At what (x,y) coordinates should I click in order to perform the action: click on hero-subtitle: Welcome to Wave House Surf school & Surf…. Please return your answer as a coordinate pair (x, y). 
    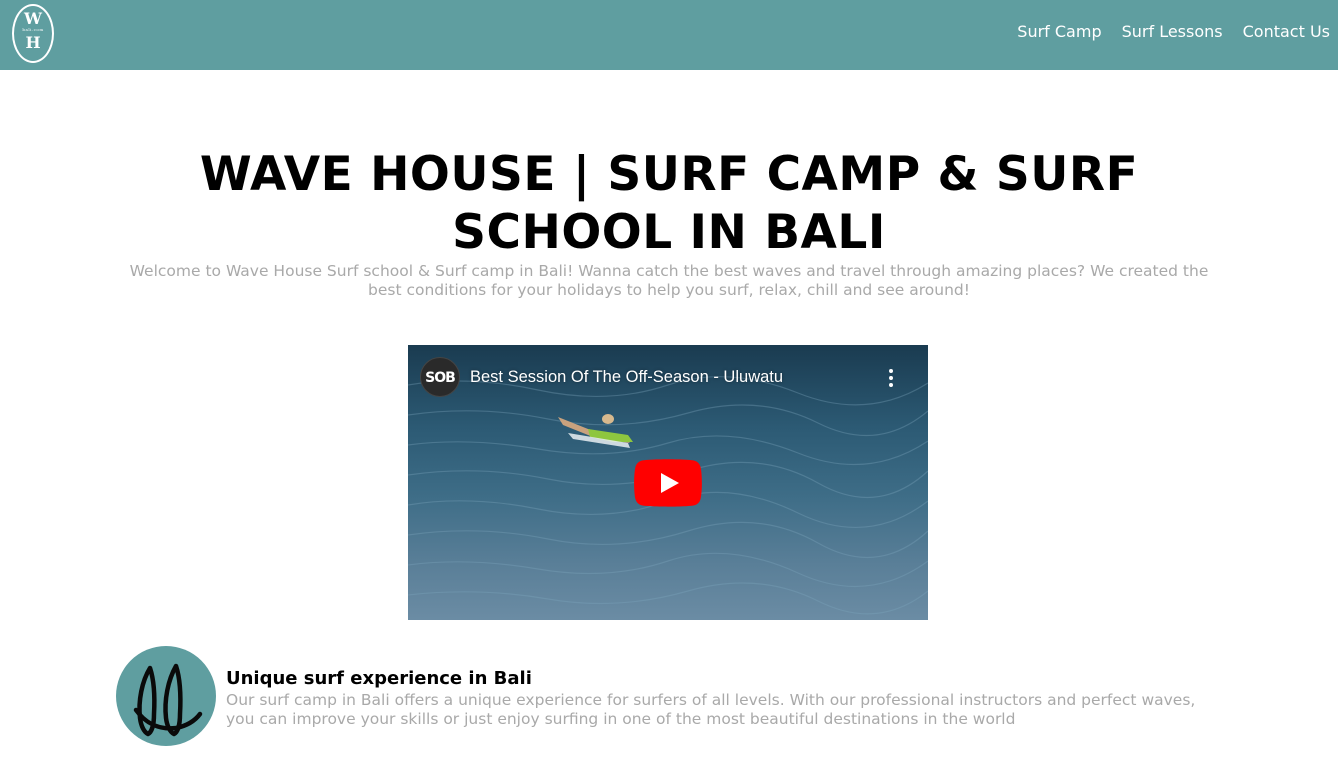
    Looking at the image, I should click on (669, 280).